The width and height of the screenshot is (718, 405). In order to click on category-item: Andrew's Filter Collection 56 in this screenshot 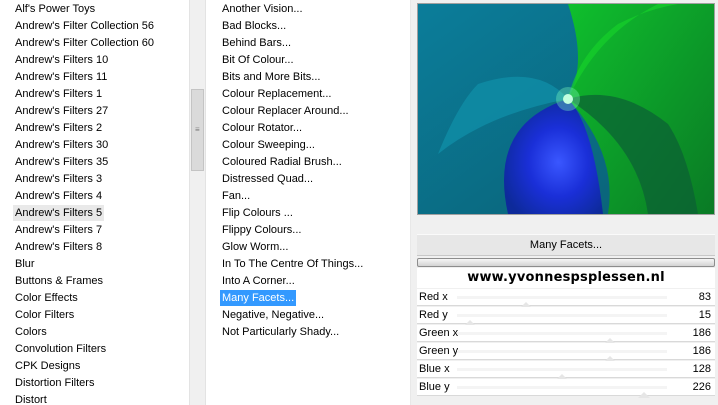, I will do `click(84, 26)`.